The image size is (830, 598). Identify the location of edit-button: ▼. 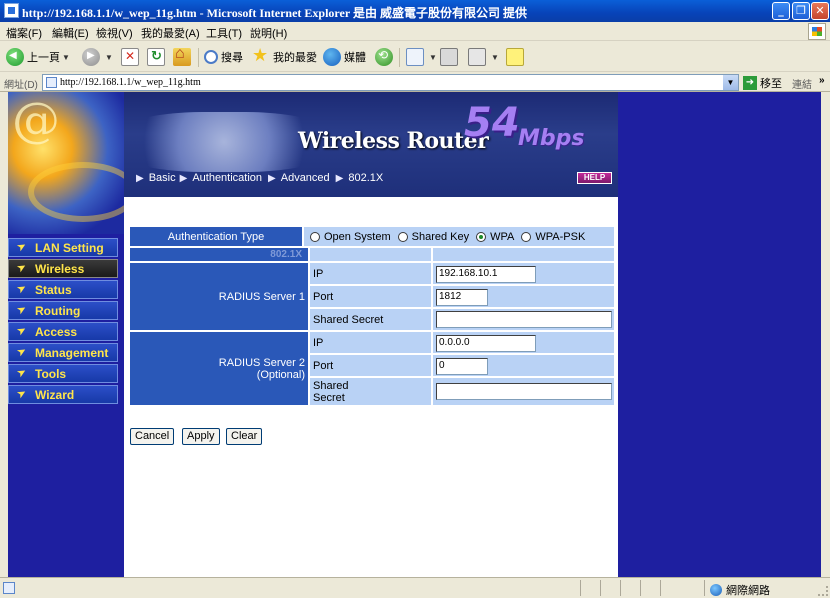
(483, 57).